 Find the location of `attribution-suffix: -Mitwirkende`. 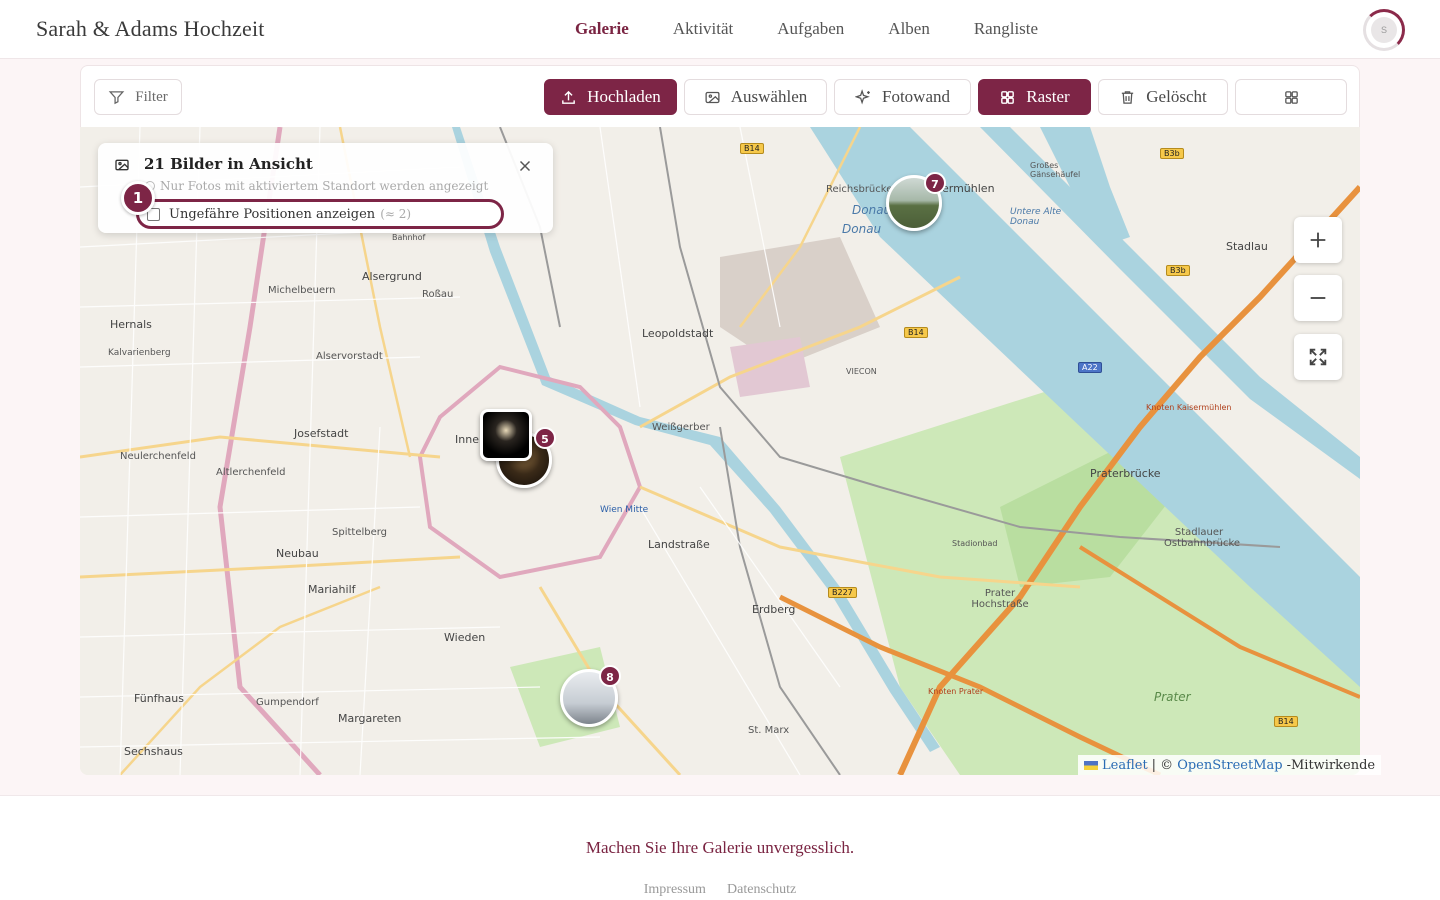

attribution-suffix: -Mitwirkende is located at coordinates (1331, 765).